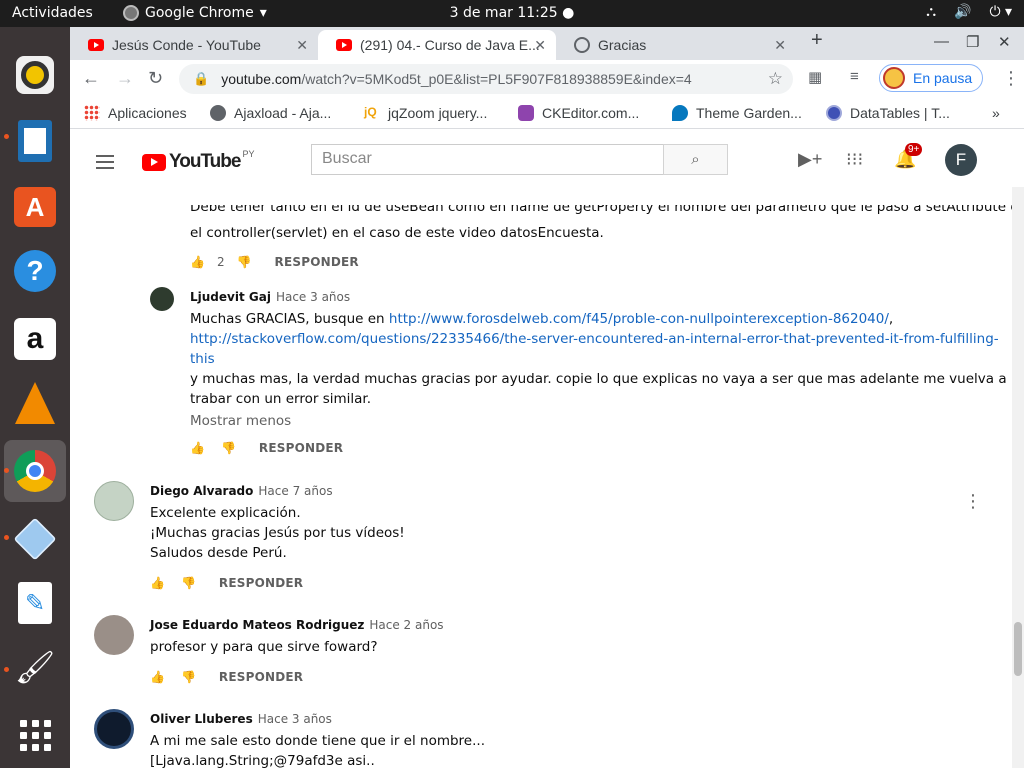 The height and width of the screenshot is (768, 1024). What do you see at coordinates (35, 339) in the screenshot?
I see `amazon-icon: a` at bounding box center [35, 339].